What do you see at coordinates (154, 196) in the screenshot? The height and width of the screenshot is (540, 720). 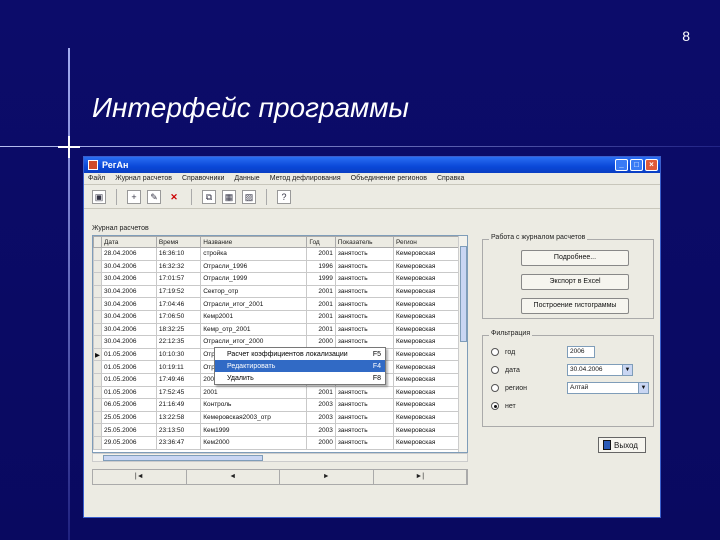 I see `edit-pencil-icon: ✎` at bounding box center [154, 196].